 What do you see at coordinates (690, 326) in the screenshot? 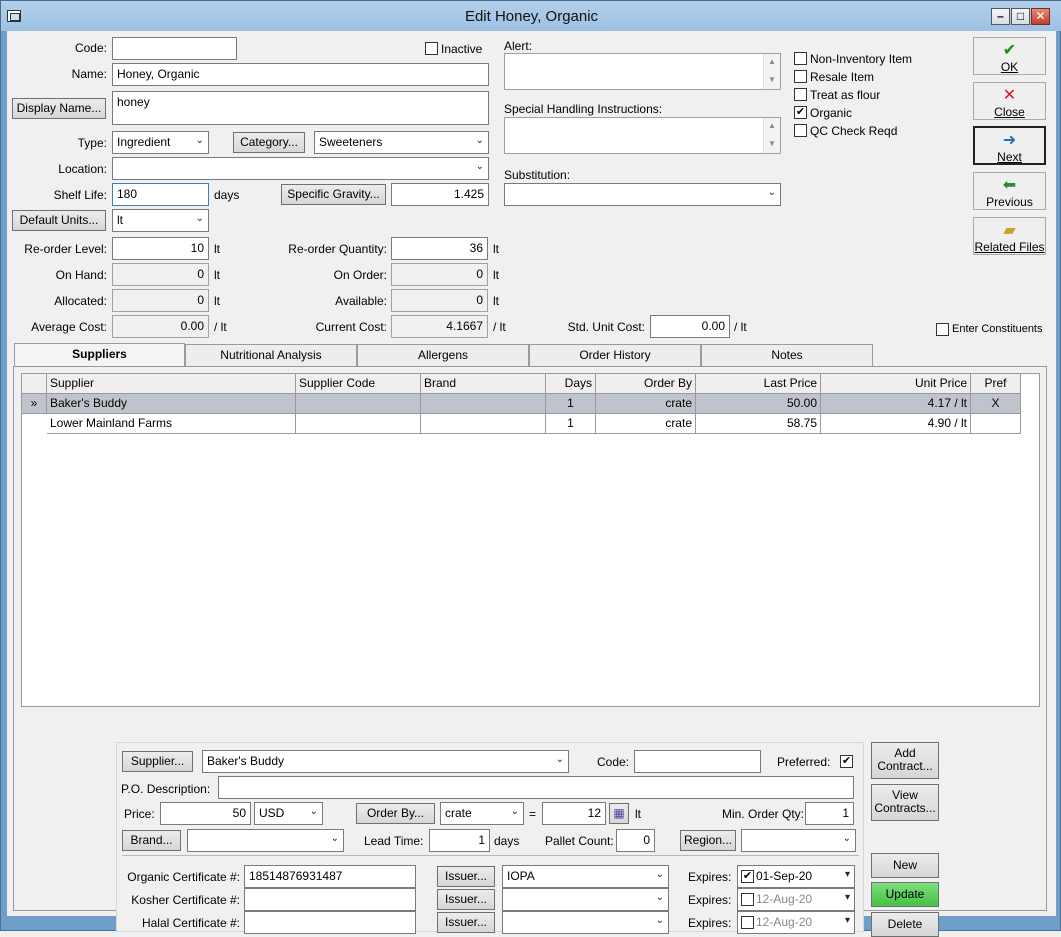
I see `std-unit-cost-input: 0.00` at bounding box center [690, 326].